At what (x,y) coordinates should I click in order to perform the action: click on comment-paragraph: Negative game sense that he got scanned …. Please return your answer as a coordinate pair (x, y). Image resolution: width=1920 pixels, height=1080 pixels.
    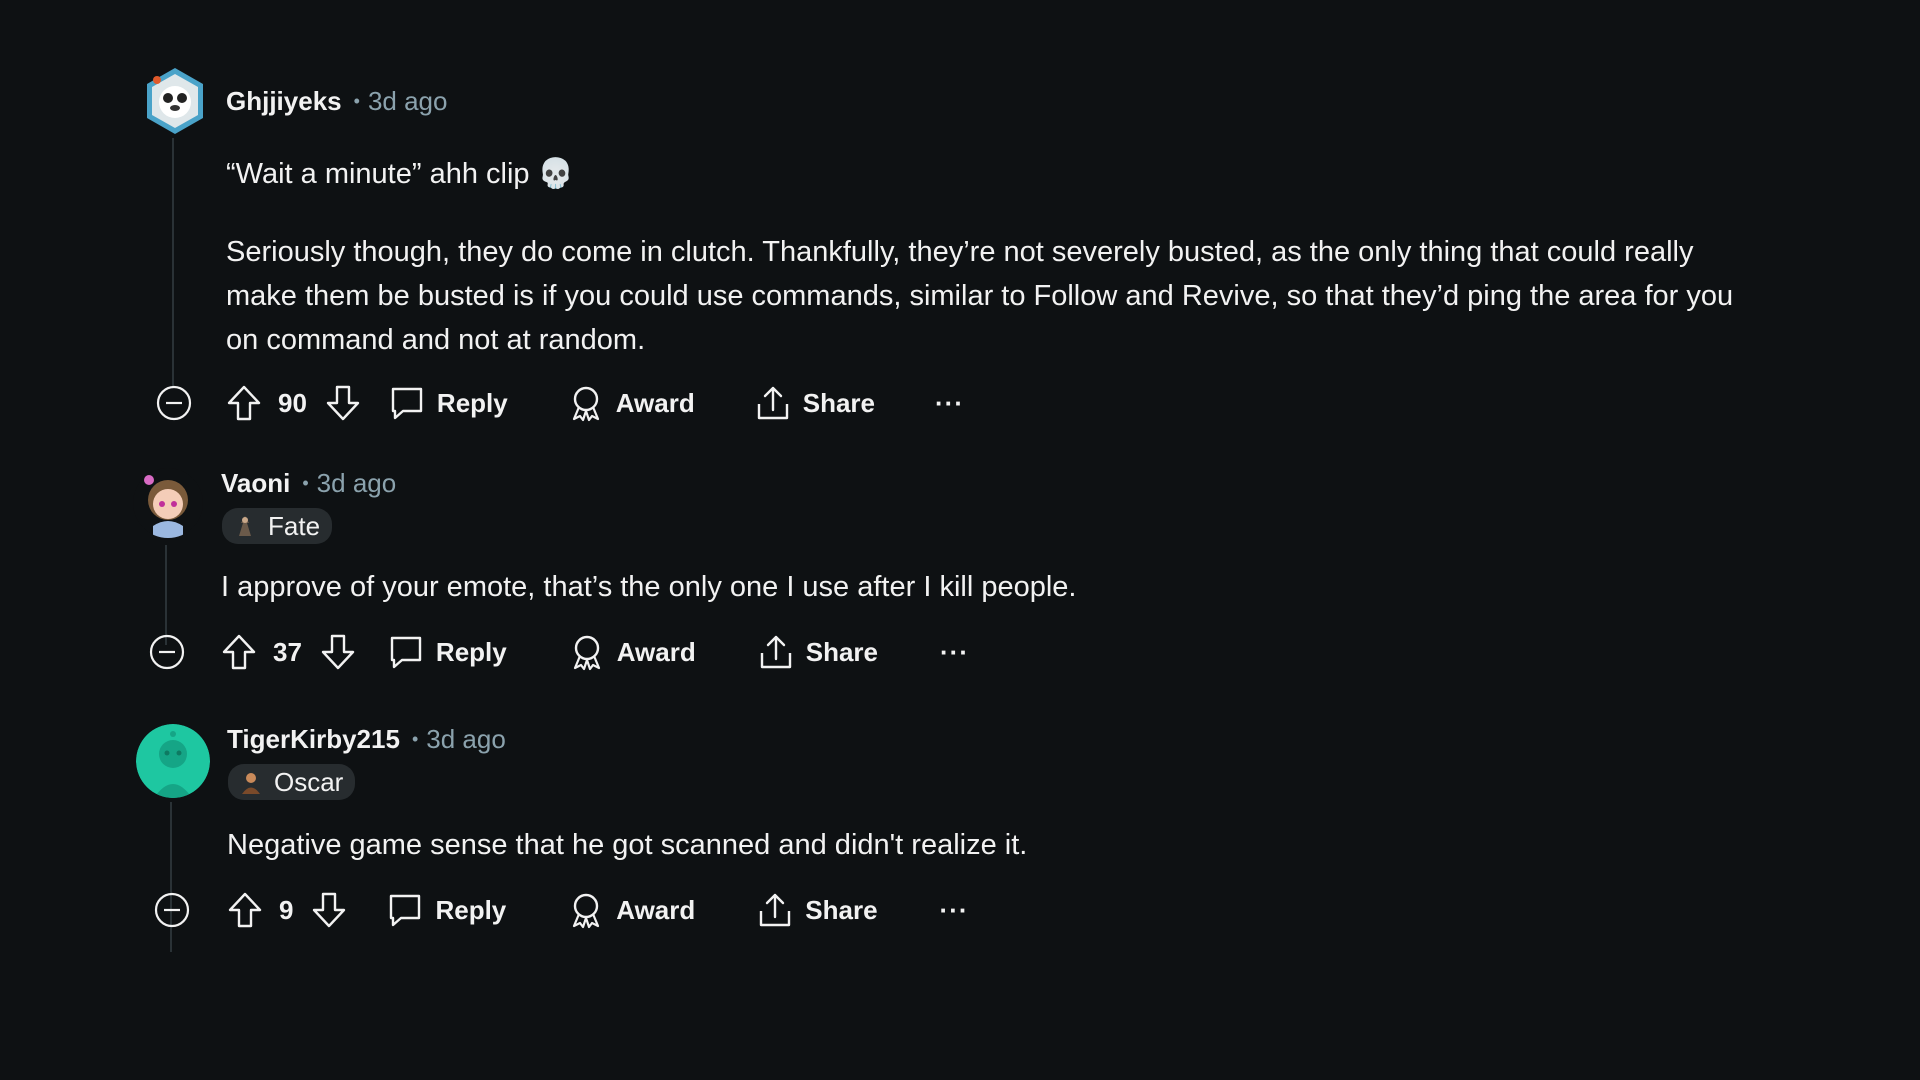
    Looking at the image, I should click on (627, 845).